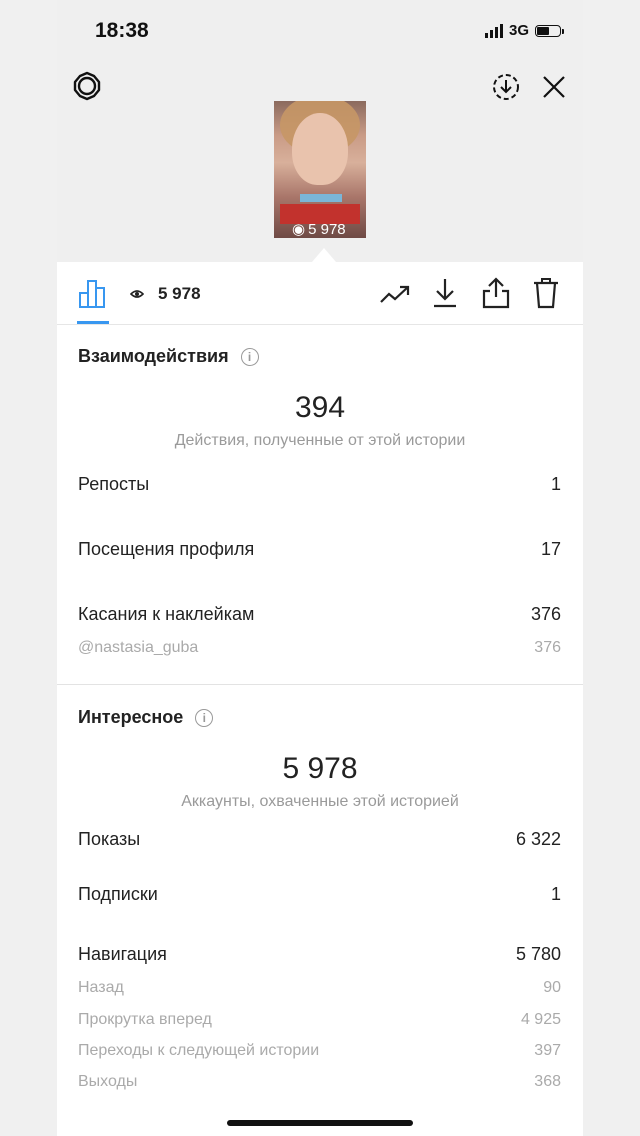  I want to click on trending-icon-glyph, so click(395, 294).